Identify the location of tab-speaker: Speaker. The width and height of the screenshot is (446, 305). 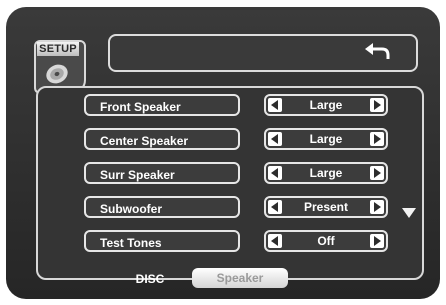
(240, 278).